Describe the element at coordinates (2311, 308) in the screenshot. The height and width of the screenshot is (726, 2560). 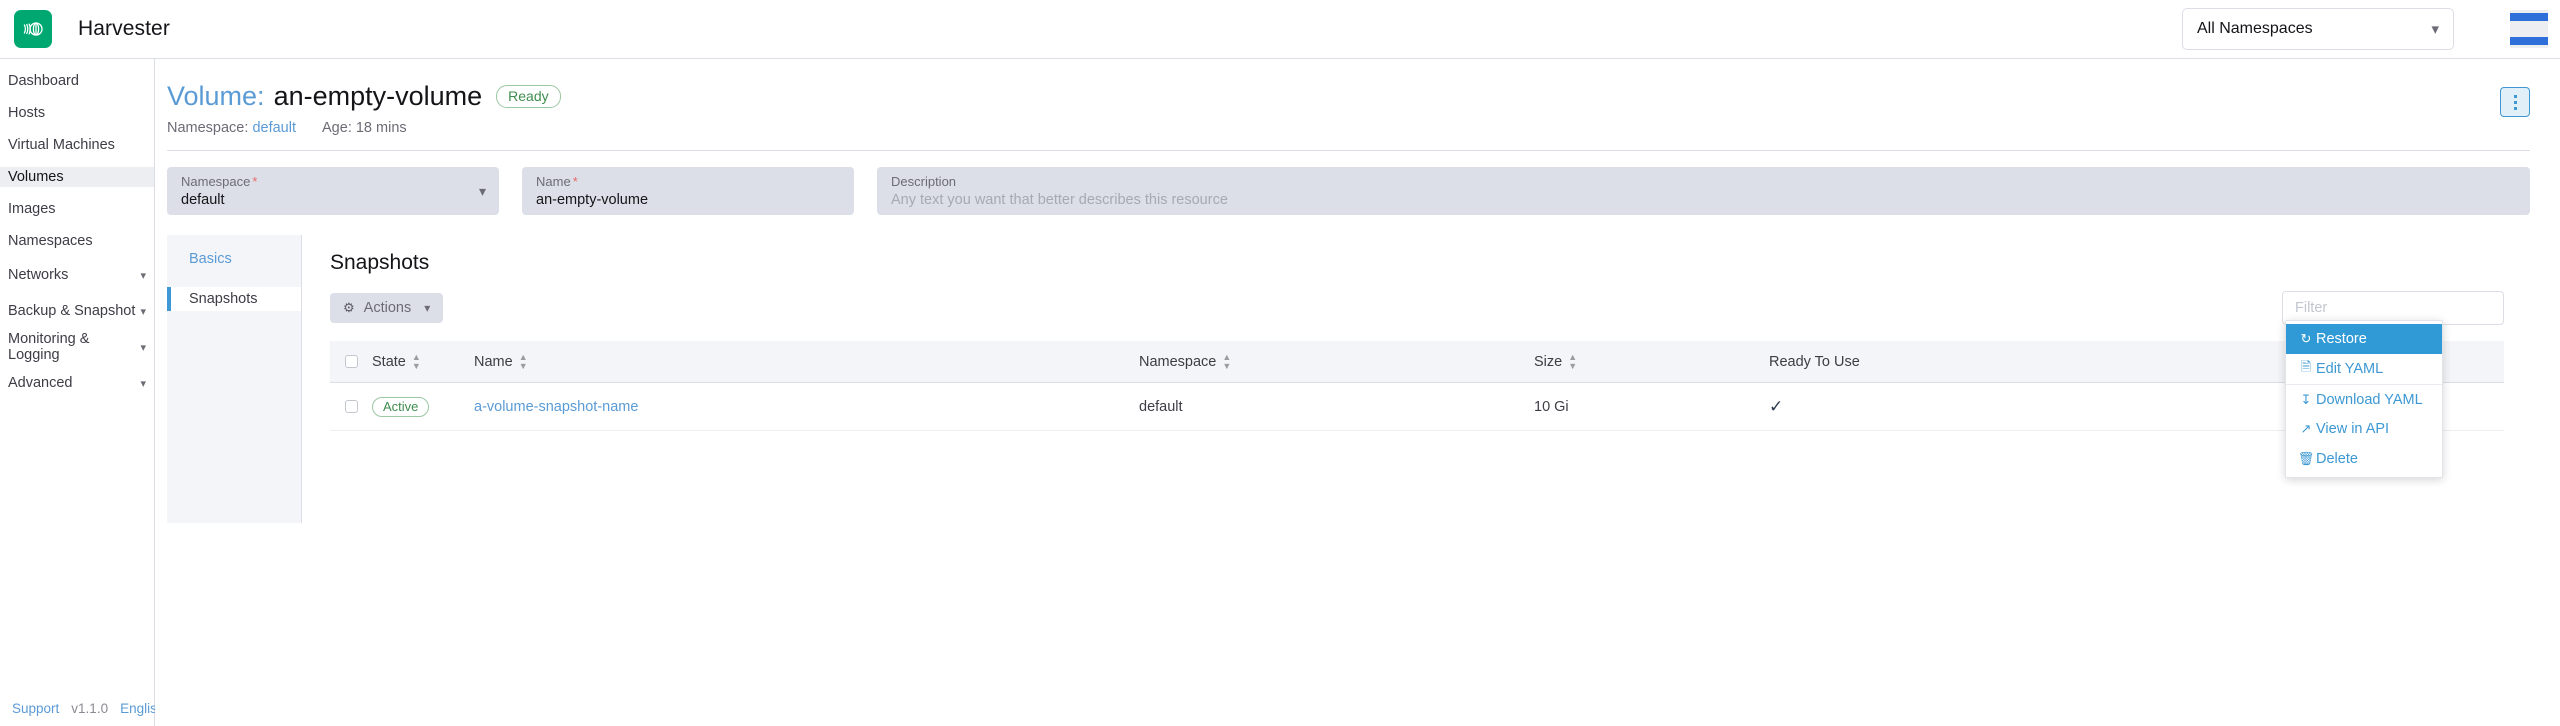
I see `filter-placeholder: Filter` at that location.